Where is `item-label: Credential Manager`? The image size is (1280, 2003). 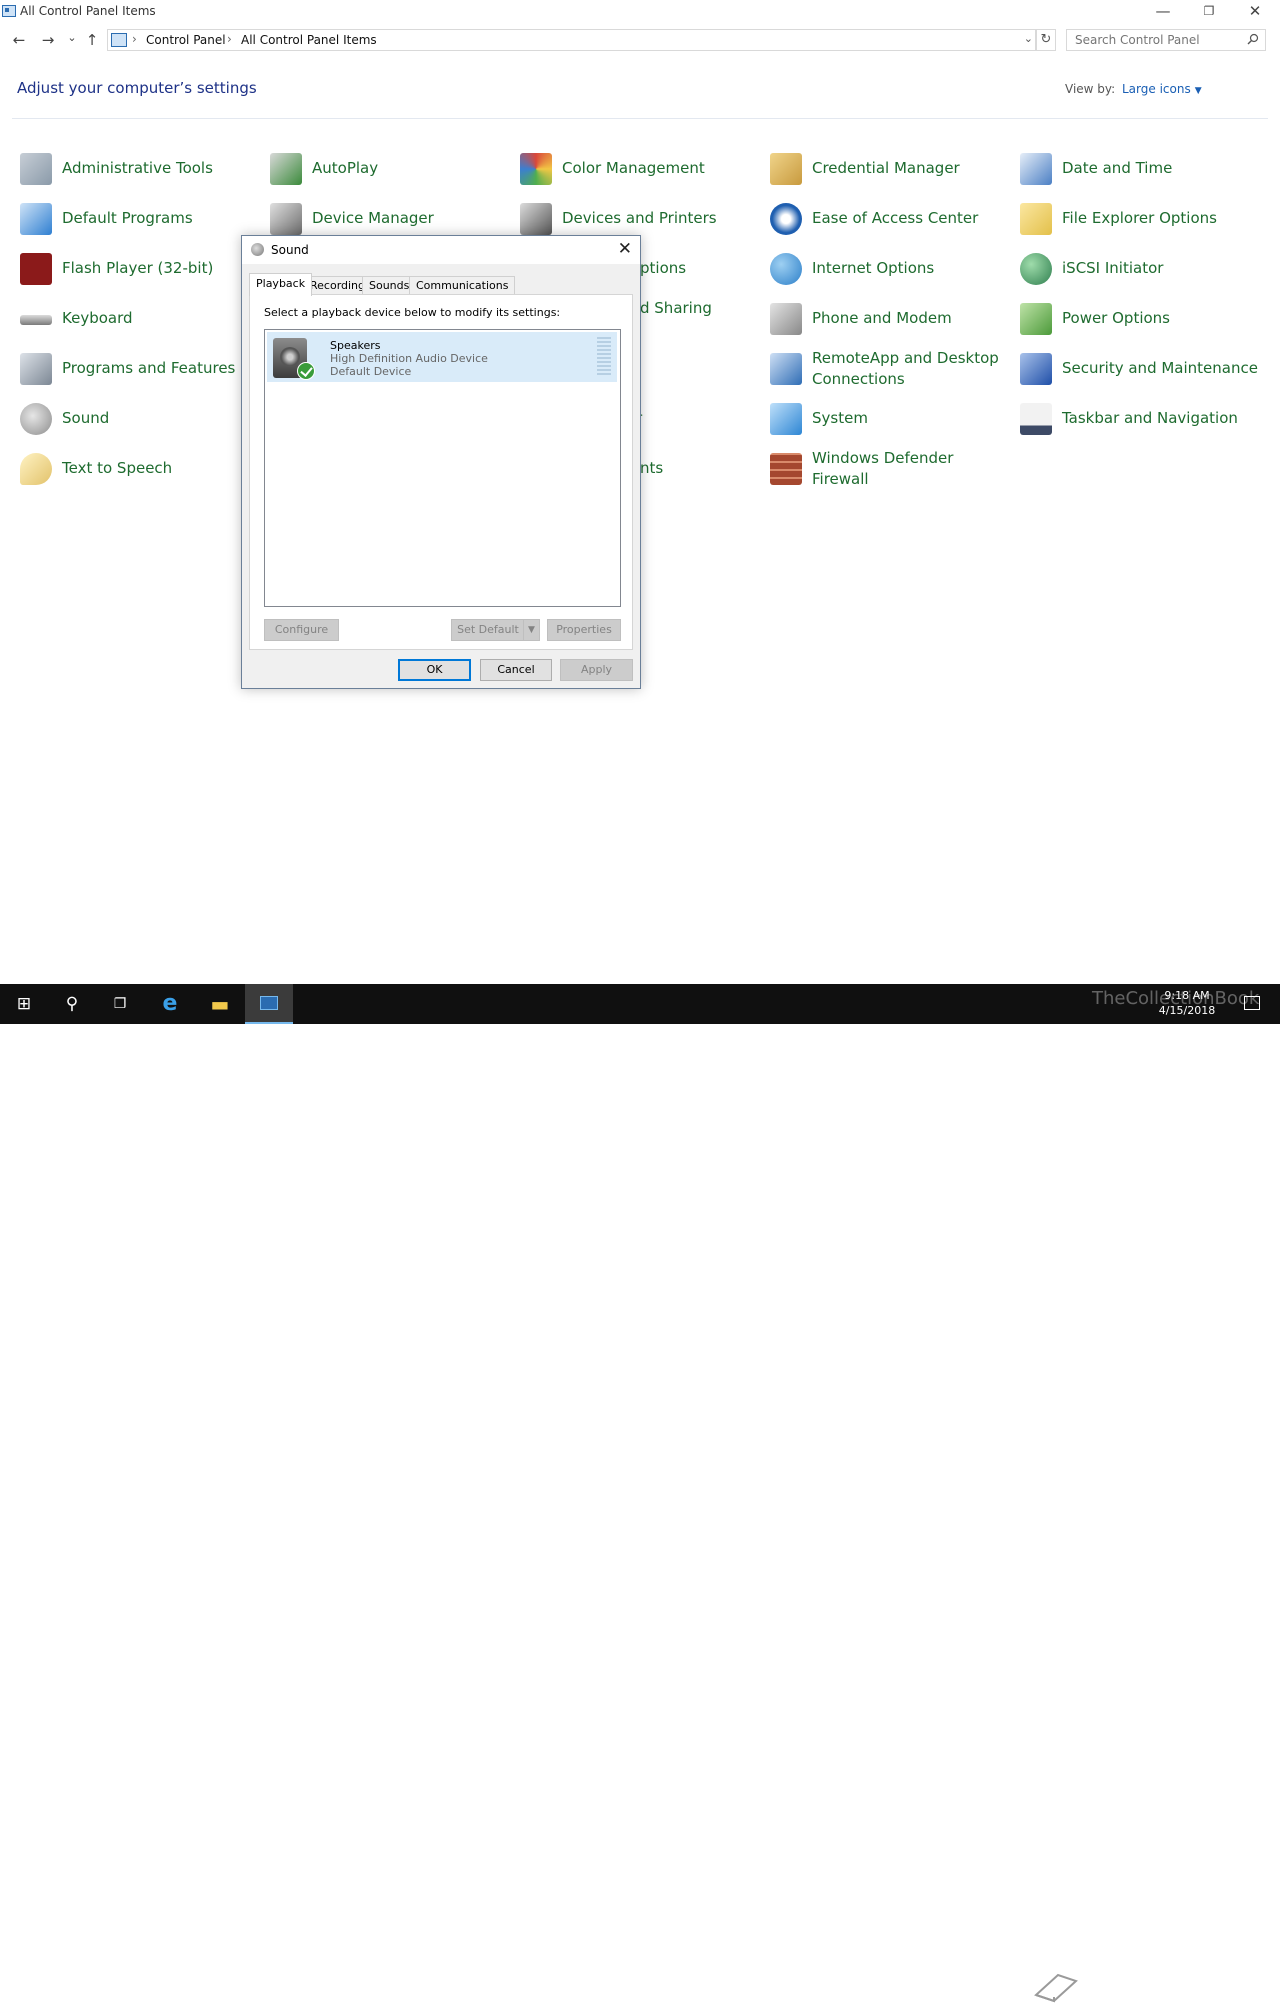
item-label: Credential Manager is located at coordinates (886, 168).